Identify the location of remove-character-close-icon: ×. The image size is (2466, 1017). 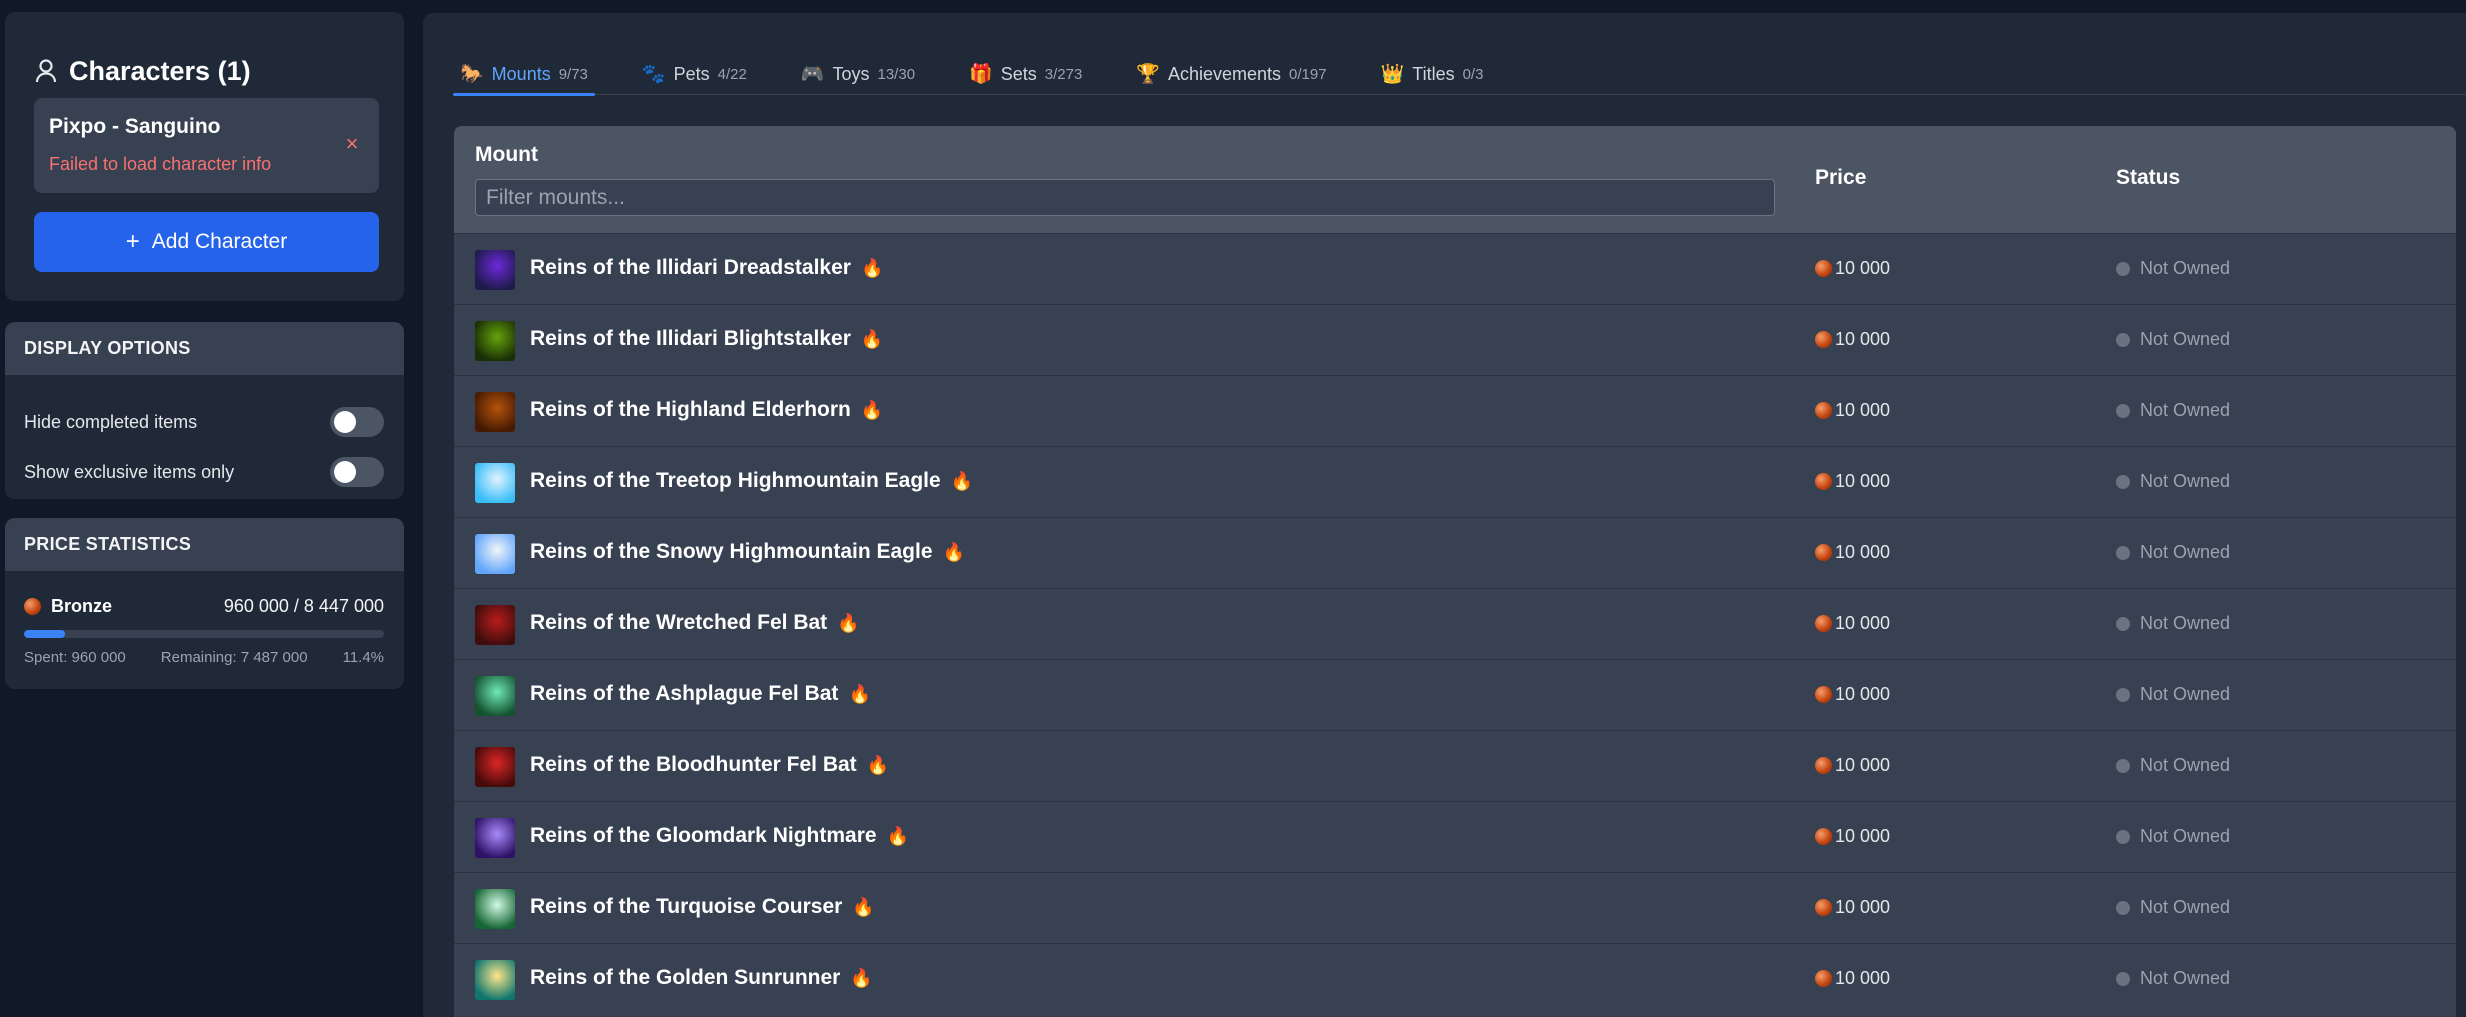
(352, 144).